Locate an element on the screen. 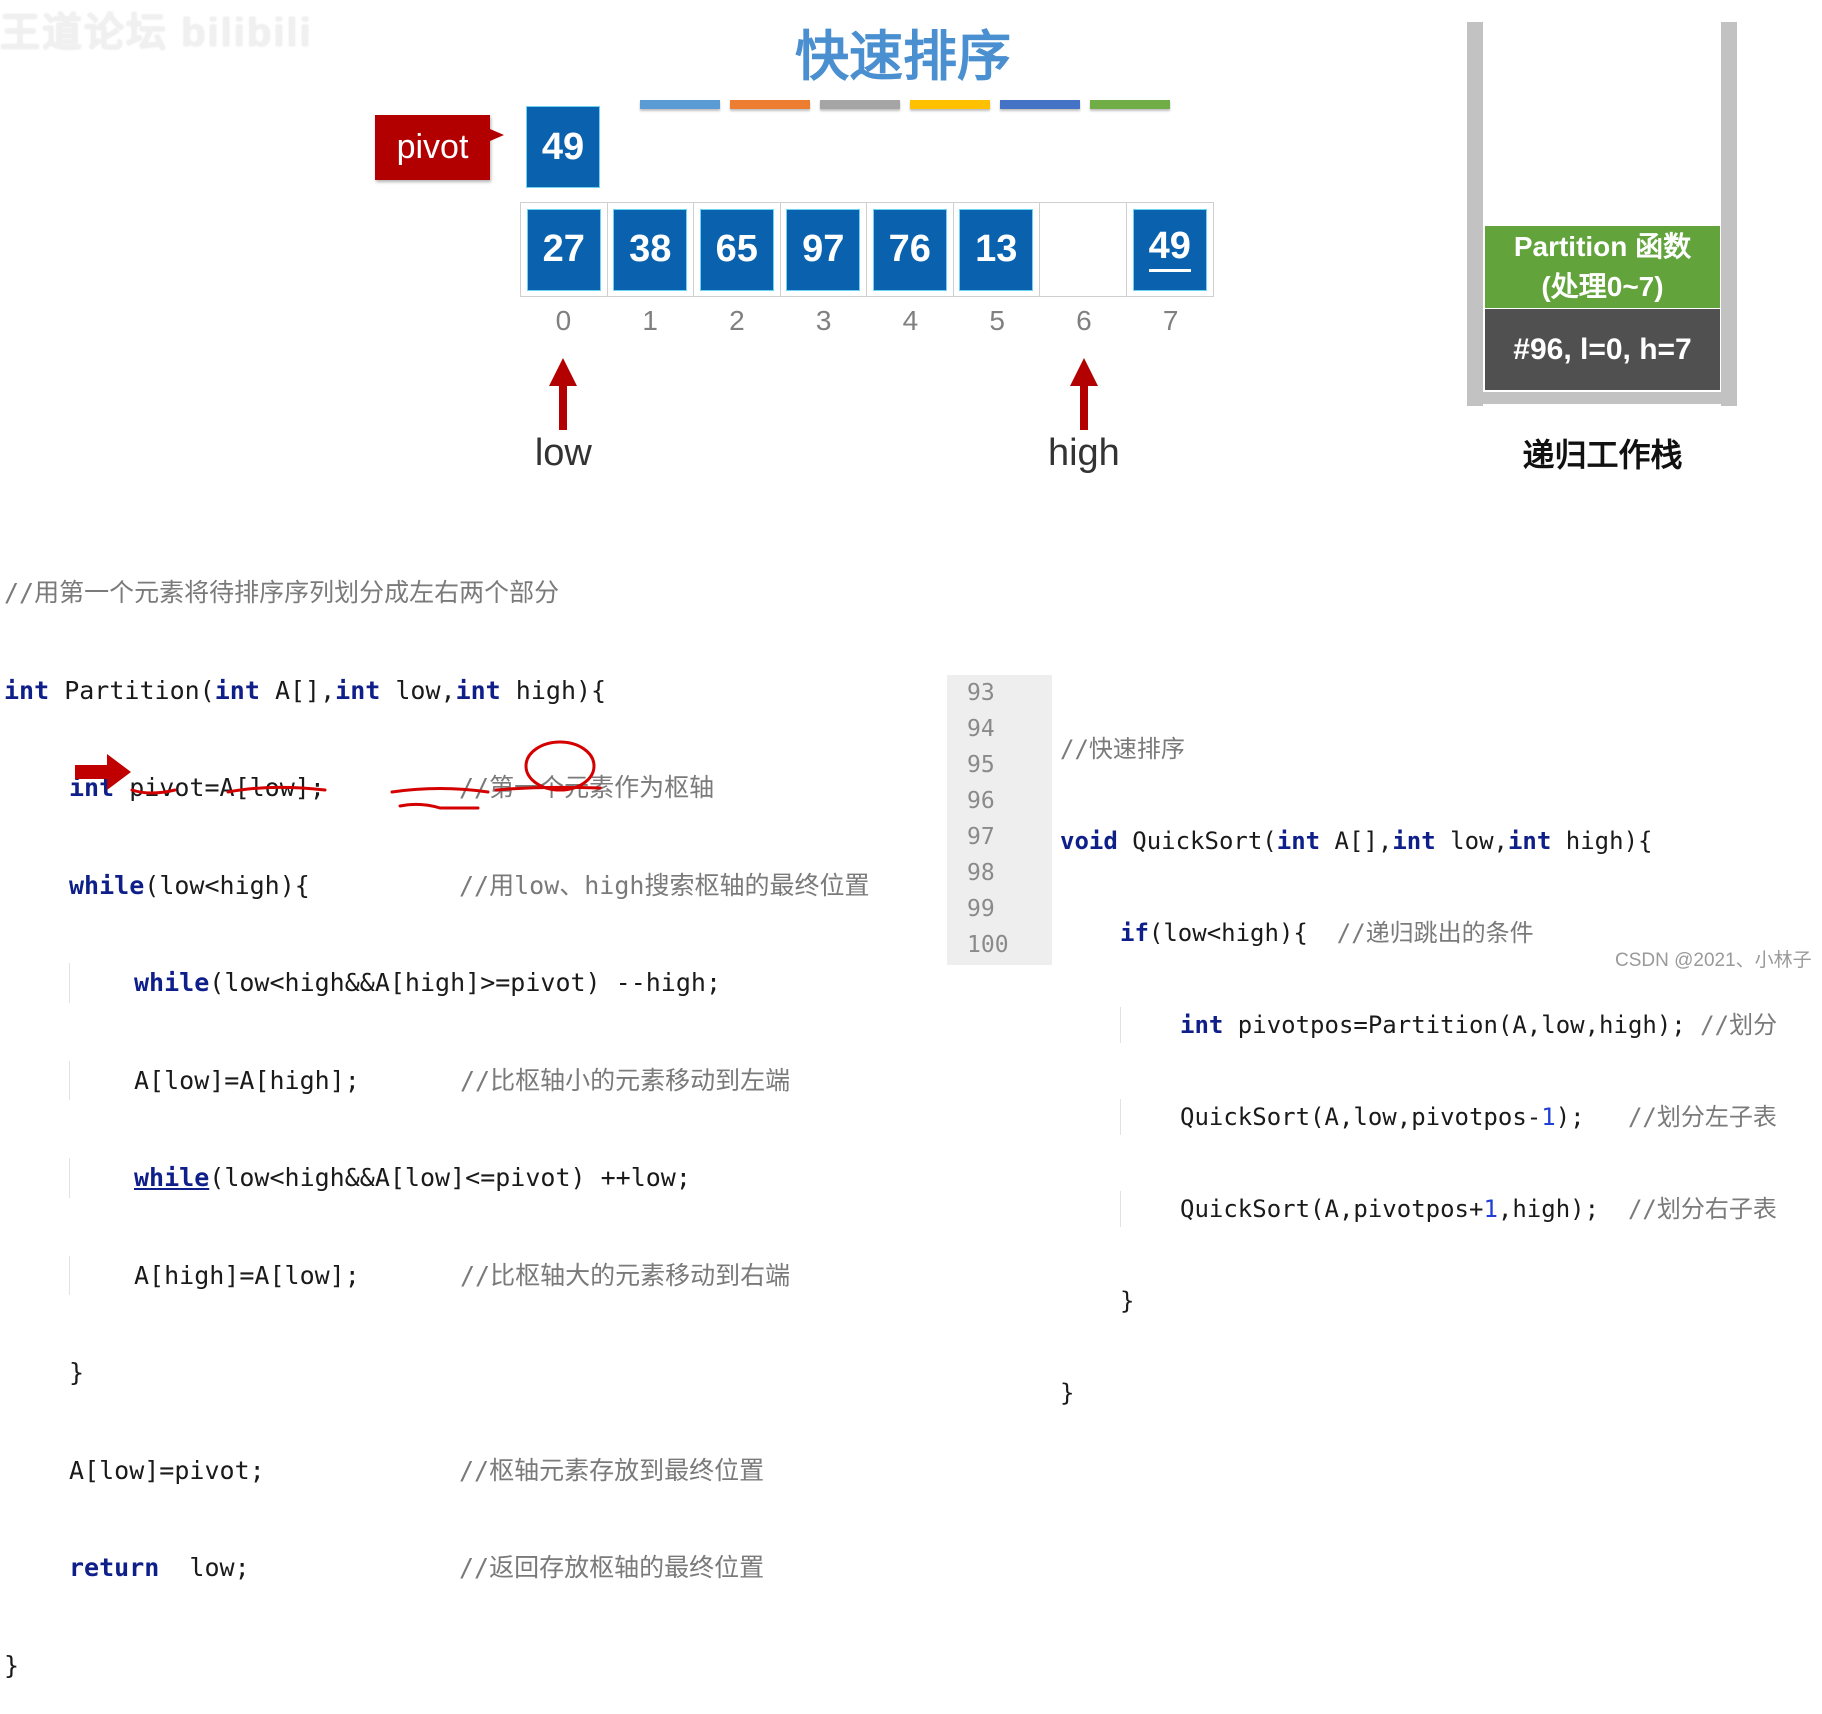 This screenshot has width=1822, height=1714. array-slot: 49 is located at coordinates (1170, 249).